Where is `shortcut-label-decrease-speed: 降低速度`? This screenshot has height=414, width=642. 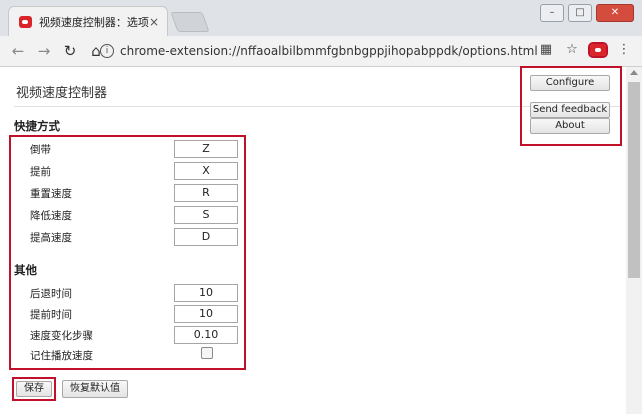
shortcut-label-decrease-speed: 降低速度 is located at coordinates (51, 216).